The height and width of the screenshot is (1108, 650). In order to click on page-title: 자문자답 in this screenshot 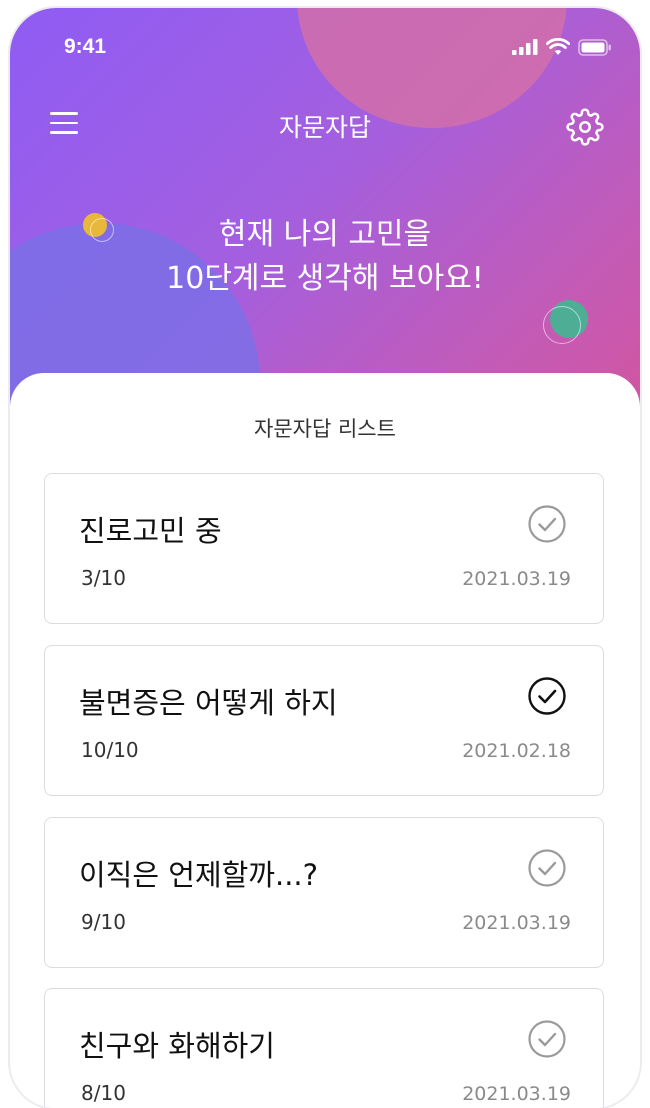, I will do `click(324, 127)`.